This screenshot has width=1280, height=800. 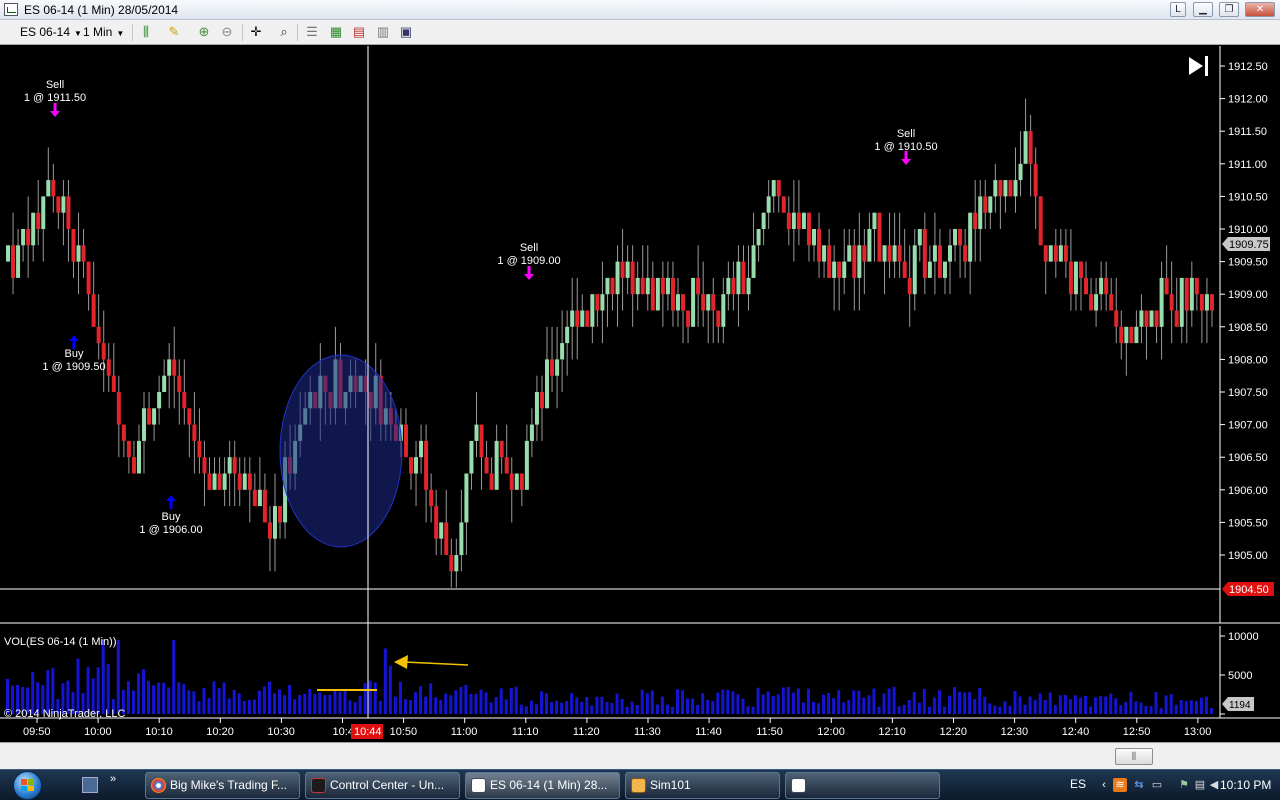 I want to click on price-tick-label: 1909.50, so click(x=1248, y=263).